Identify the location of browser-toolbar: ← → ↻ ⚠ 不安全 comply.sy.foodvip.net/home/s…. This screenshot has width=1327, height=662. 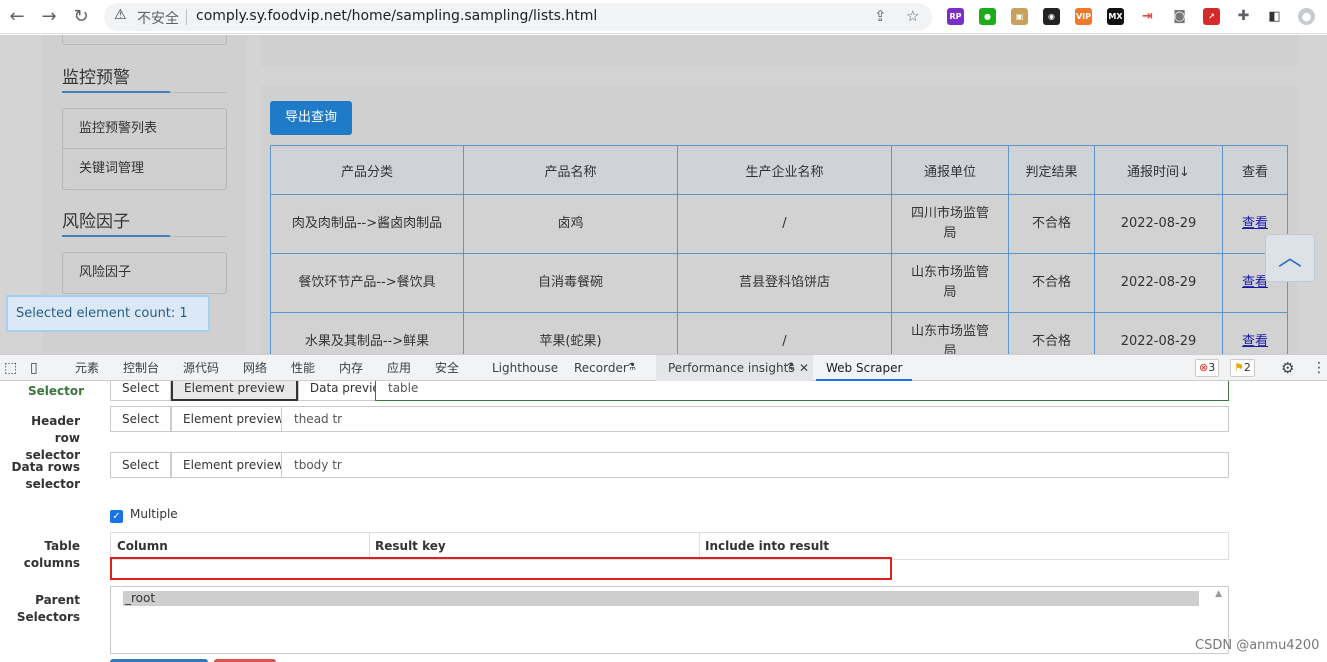
(663, 17).